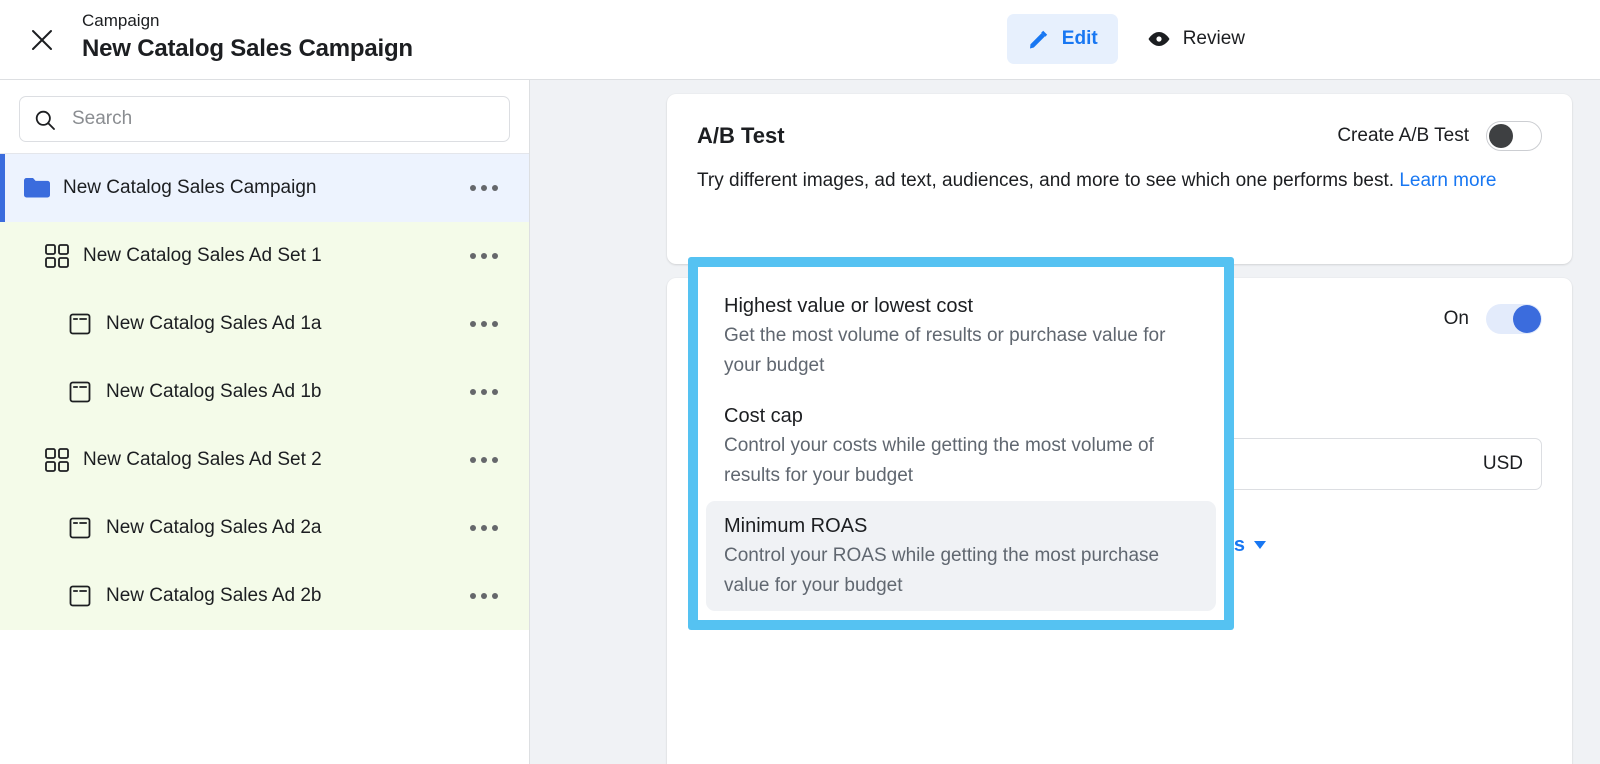  I want to click on tree-row-label: New Catalog Sales Campaign, so click(190, 187).